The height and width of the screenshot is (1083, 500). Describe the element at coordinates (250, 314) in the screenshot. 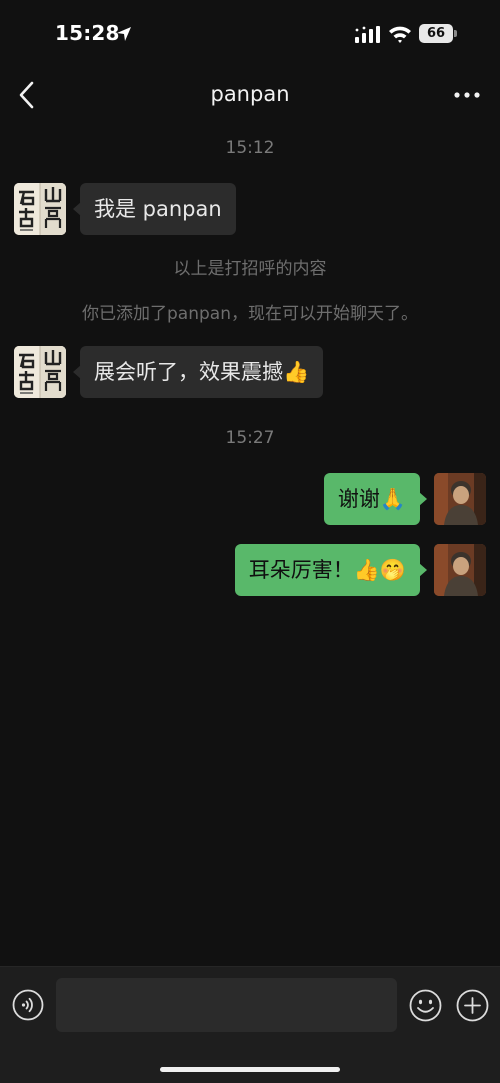

I see `system-message: 你已添加了panpan，现在可以开始聊天了。` at that location.